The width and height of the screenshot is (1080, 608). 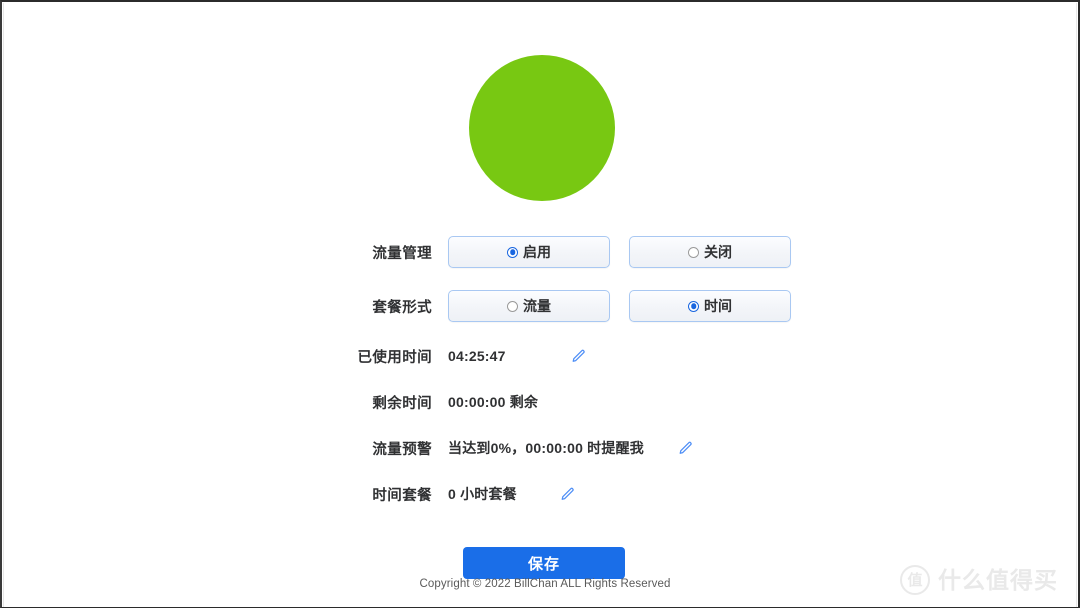 I want to click on save-button: 保存, so click(x=544, y=563).